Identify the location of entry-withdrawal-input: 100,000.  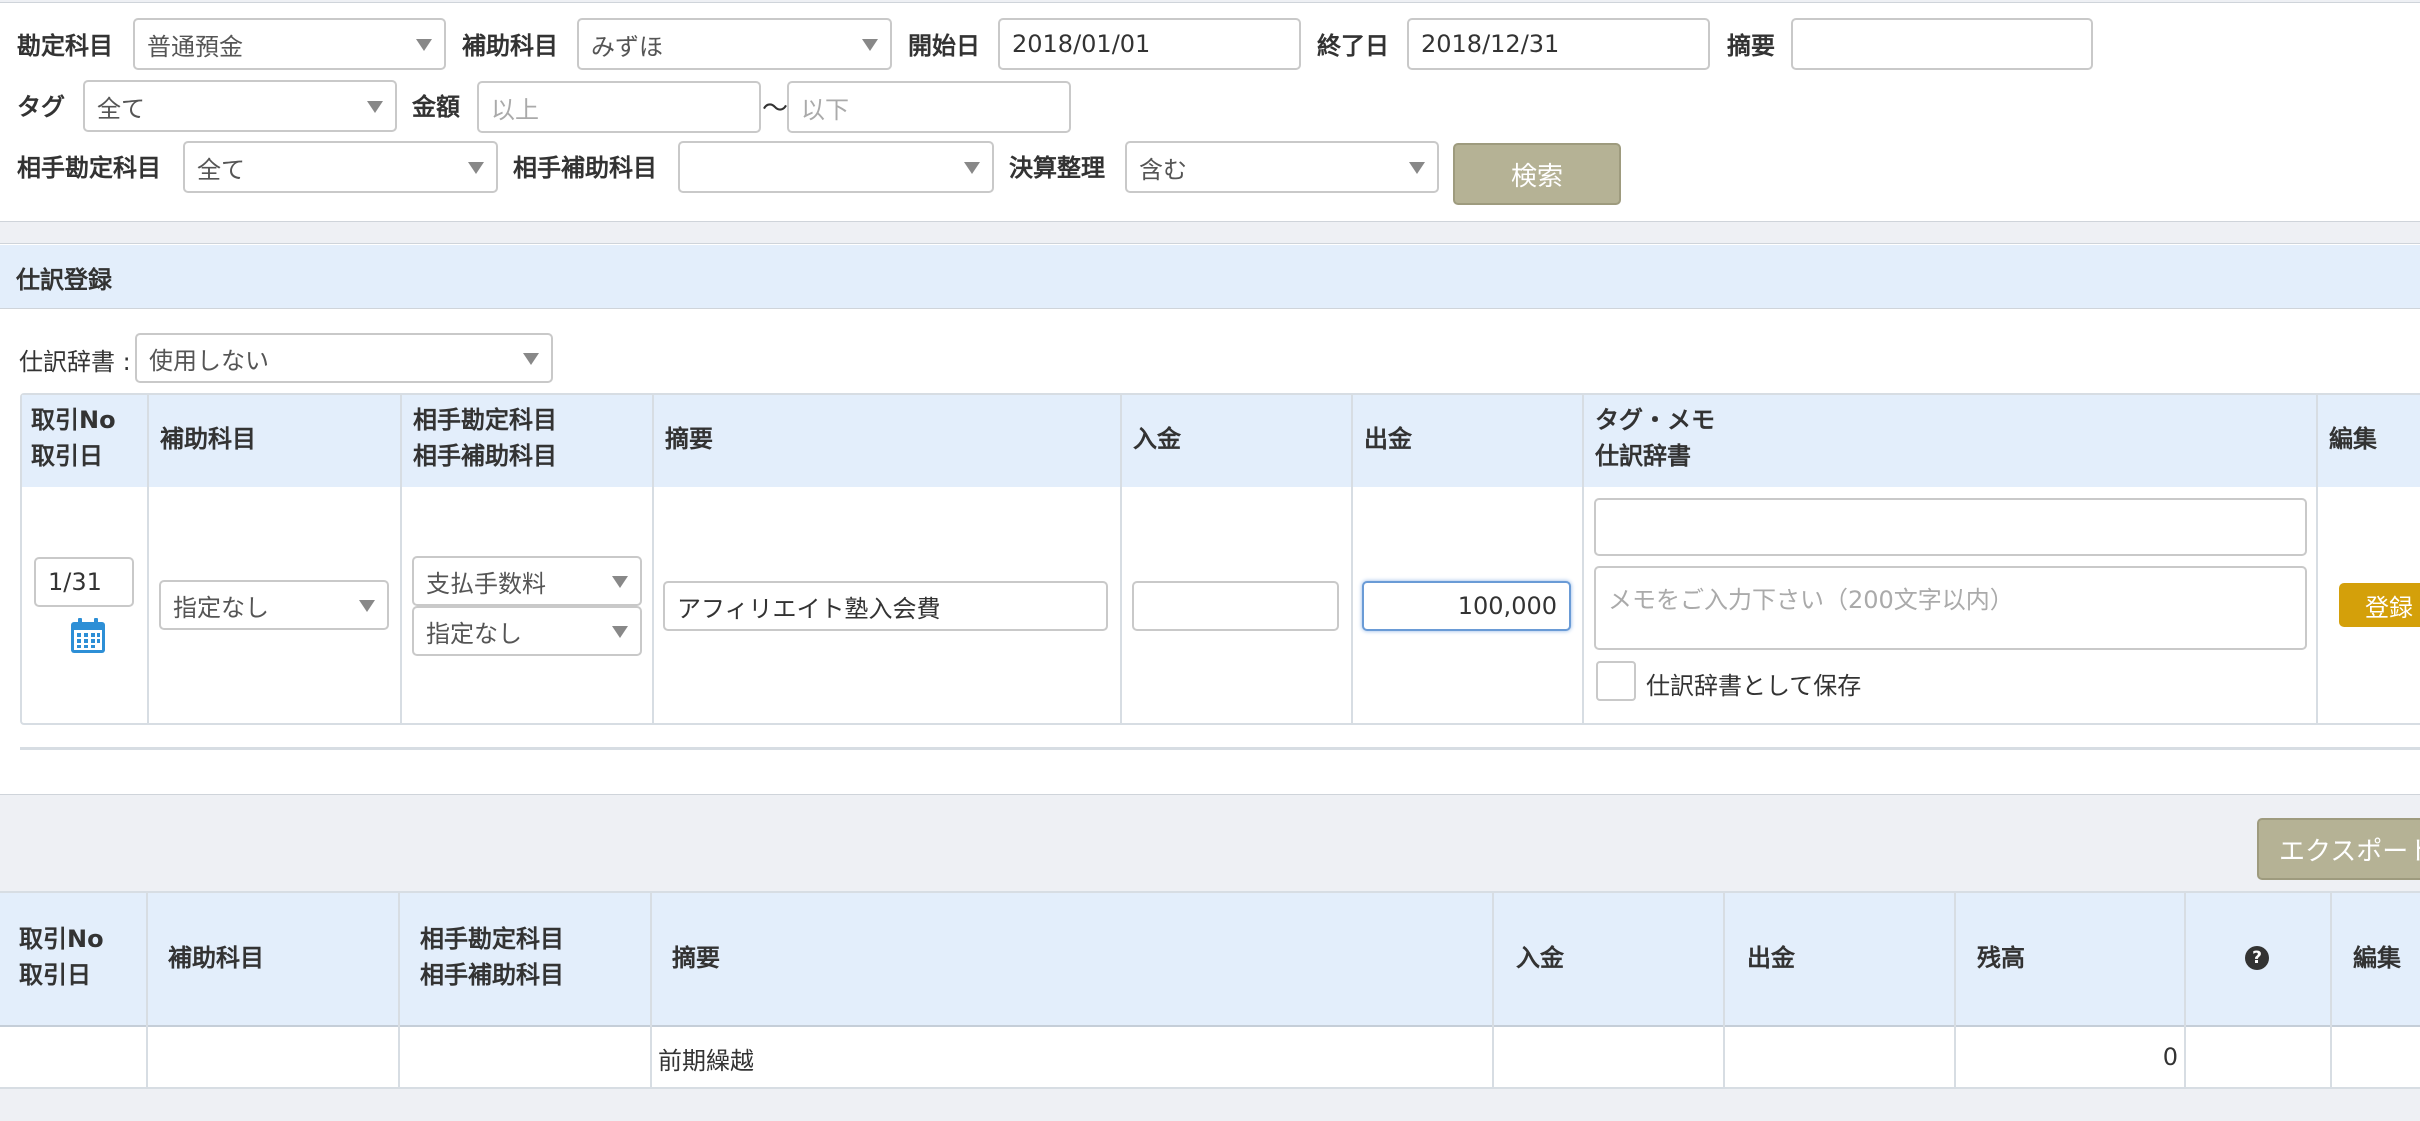
(1466, 606).